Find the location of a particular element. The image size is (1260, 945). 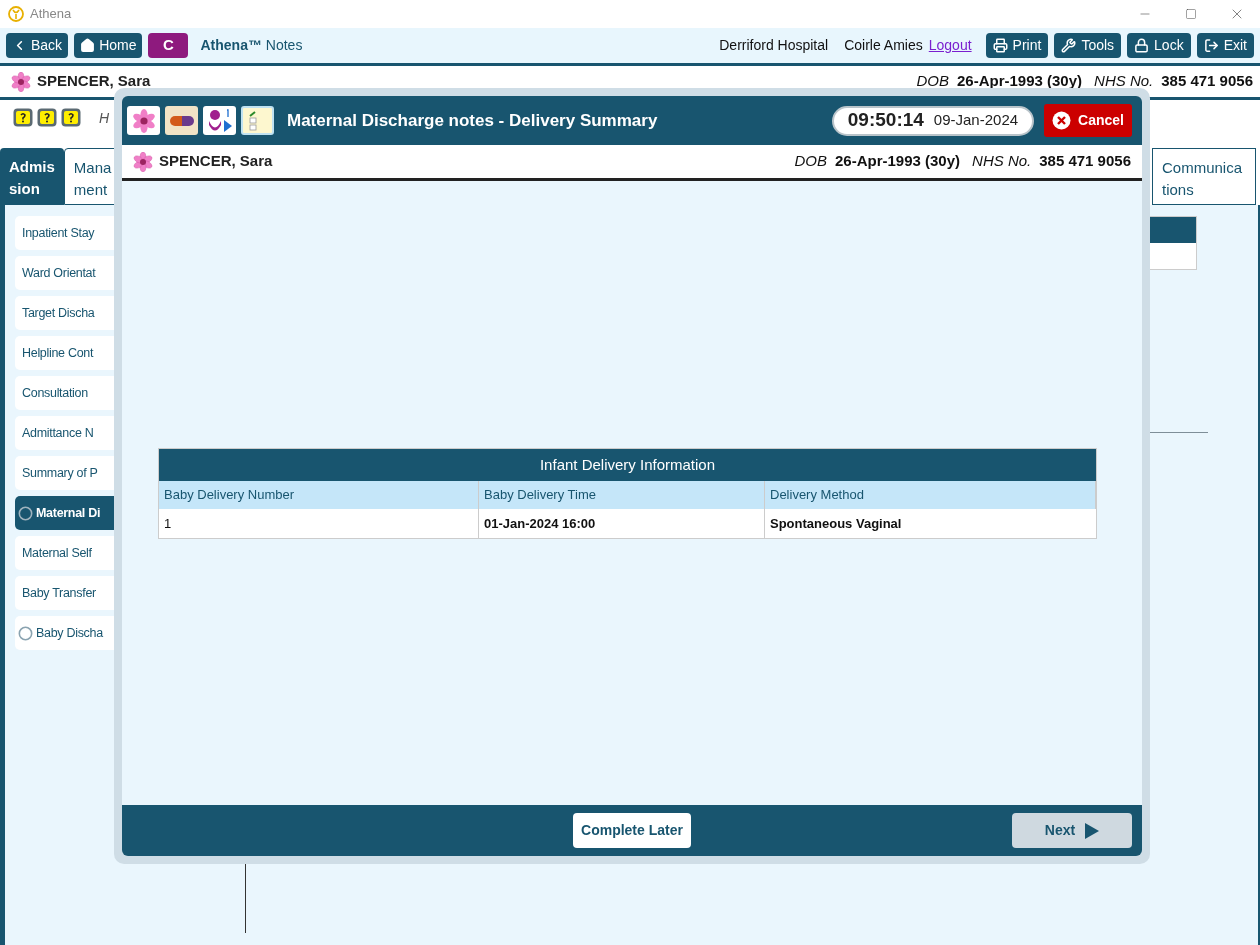

table-title: Infant Delivery Information is located at coordinates (627, 465).